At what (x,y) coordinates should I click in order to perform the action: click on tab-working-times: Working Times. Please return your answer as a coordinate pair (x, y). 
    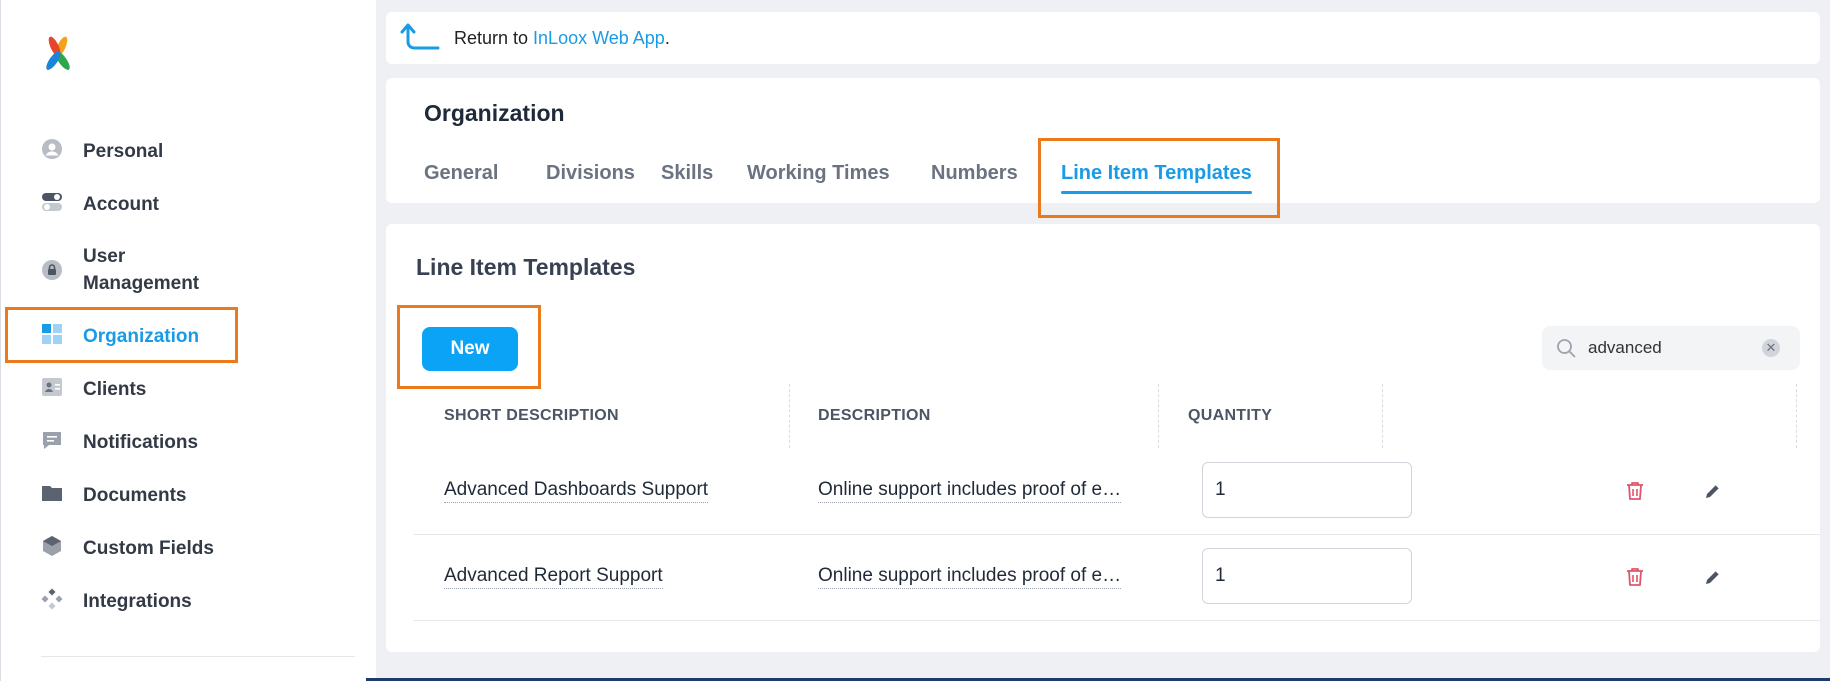
    Looking at the image, I should click on (818, 173).